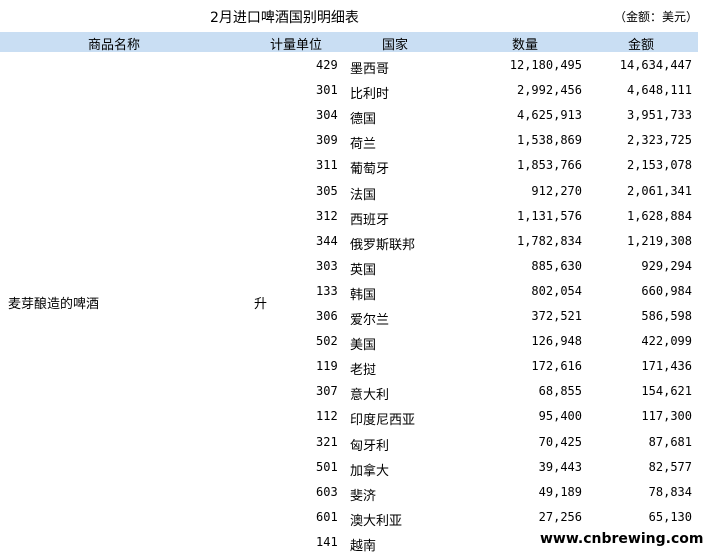  Describe the element at coordinates (327, 140) in the screenshot. I see `country-code: 309` at that location.